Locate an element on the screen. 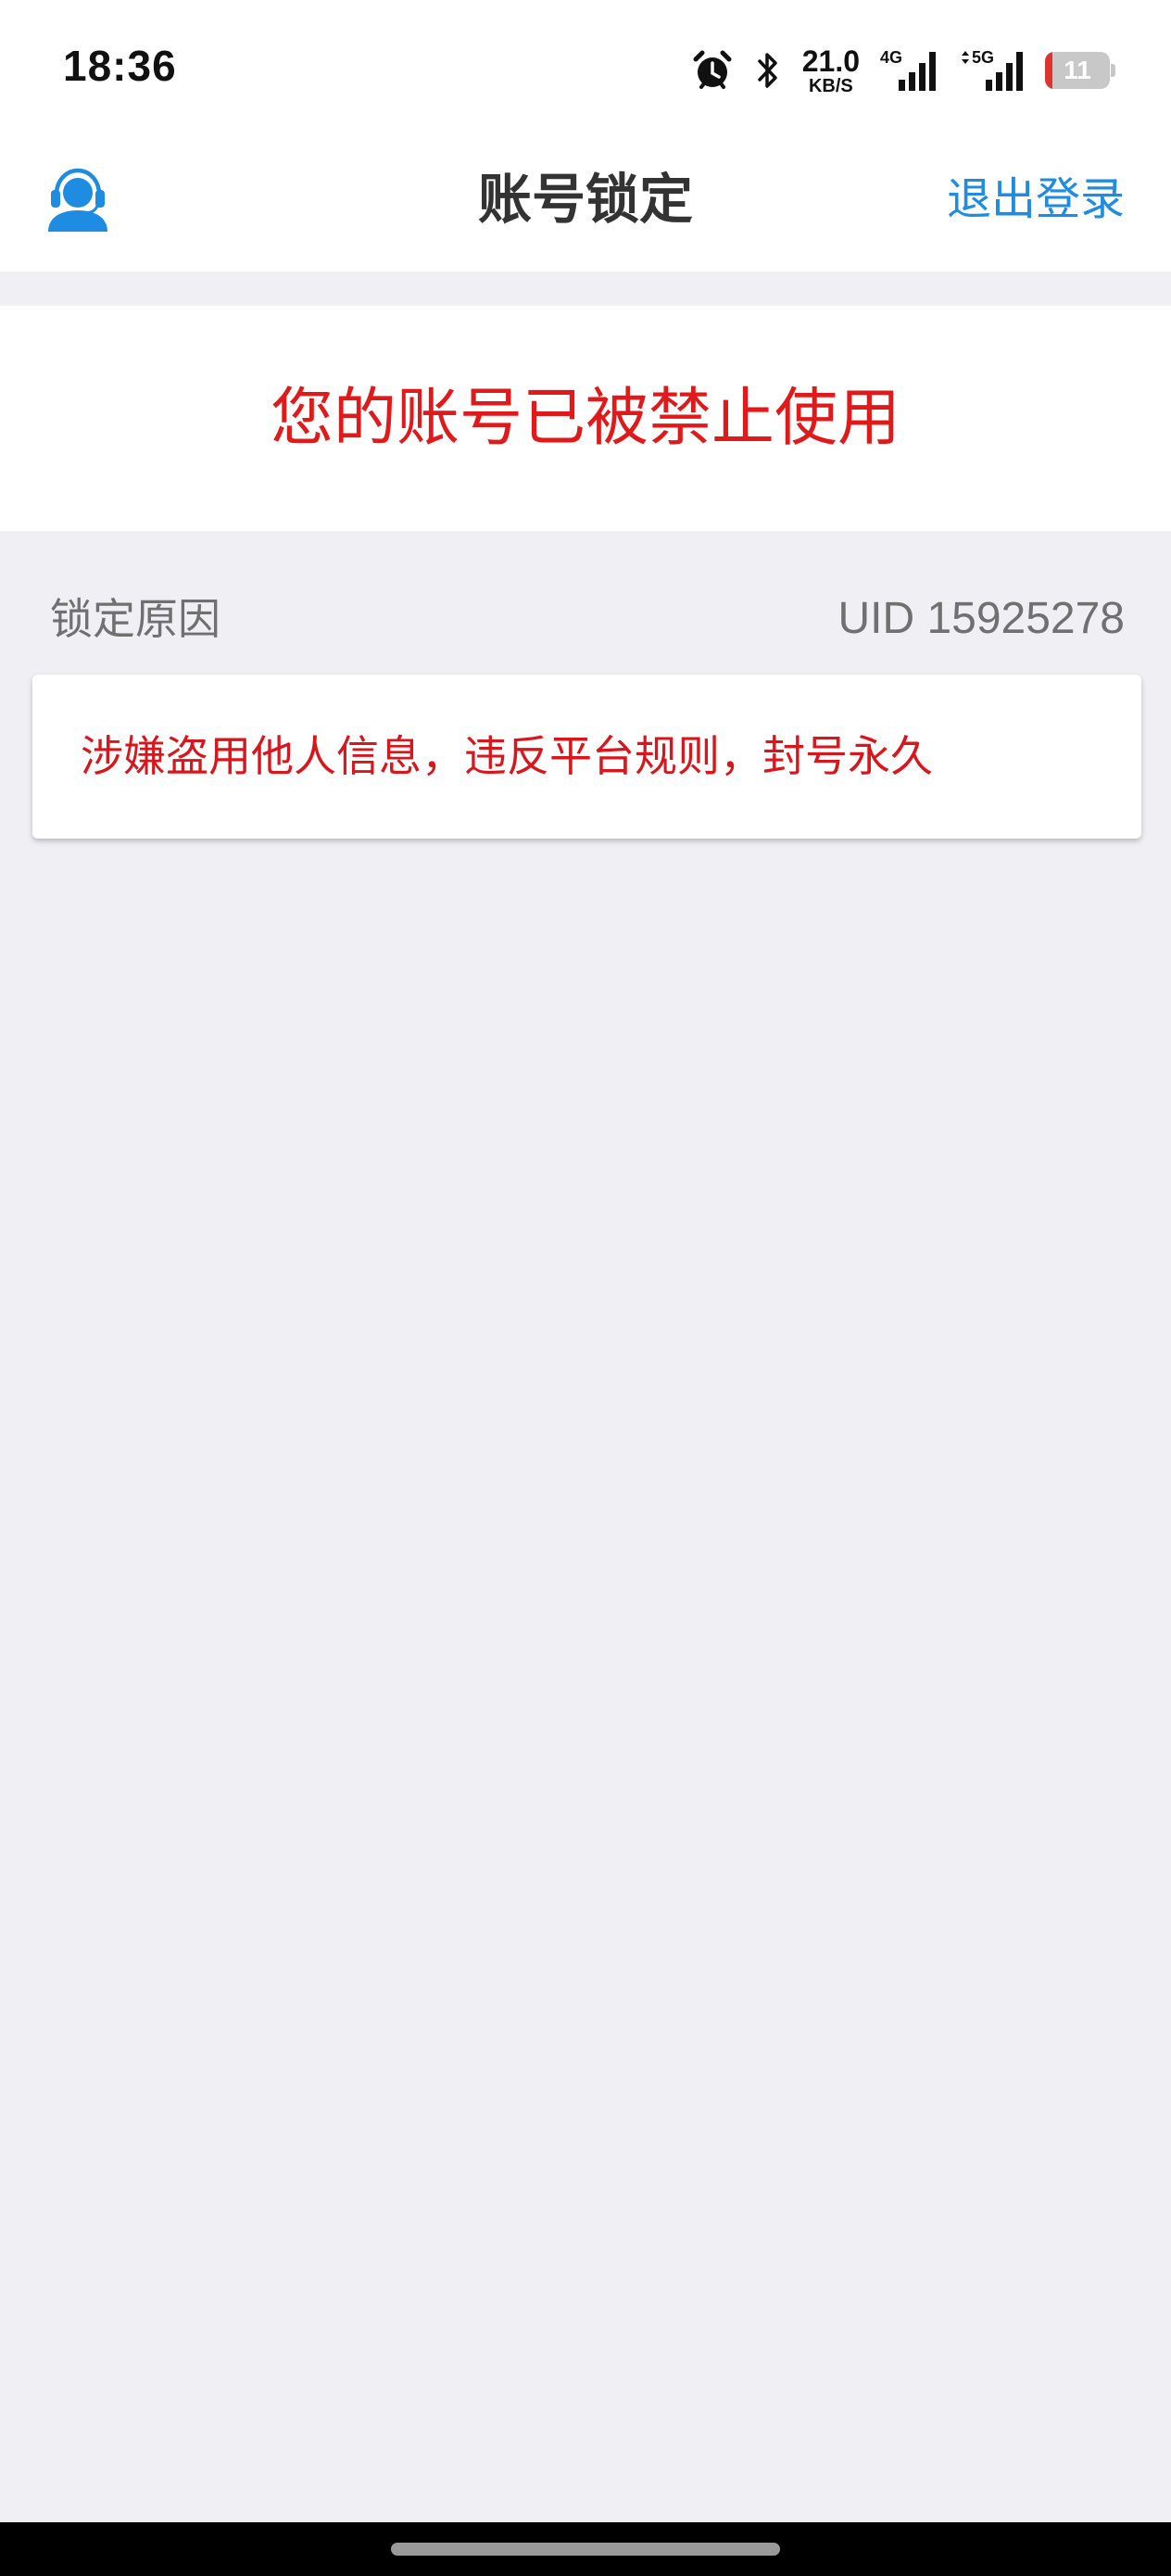 This screenshot has width=1171, height=2576. nav-bar: 账号锁定 退出登录 is located at coordinates (585, 205).